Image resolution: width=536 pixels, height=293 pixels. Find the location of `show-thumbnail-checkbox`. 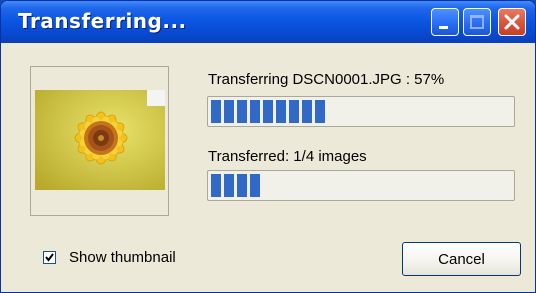

show-thumbnail-checkbox is located at coordinates (49, 257).